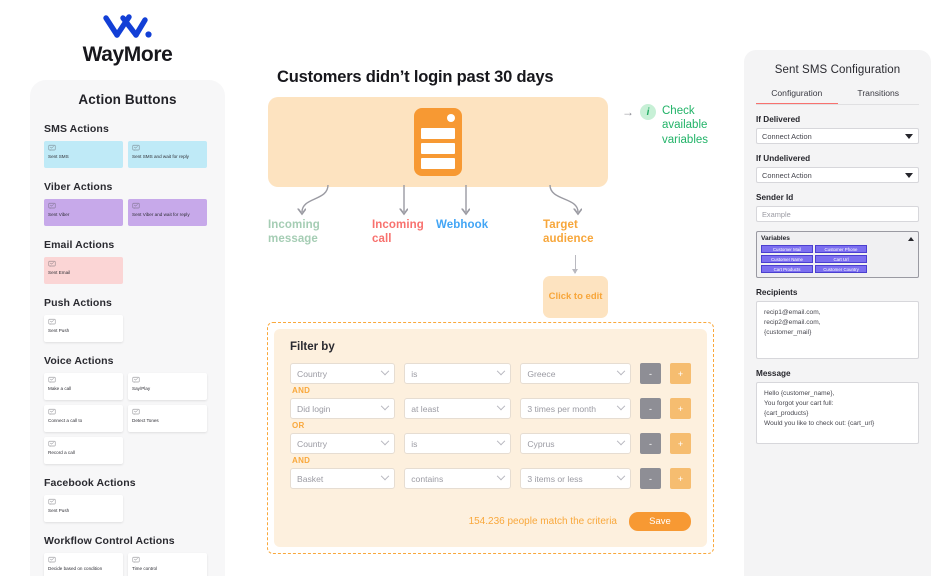 The image size is (951, 576). I want to click on filter-value-select: 3 times per month, so click(576, 408).